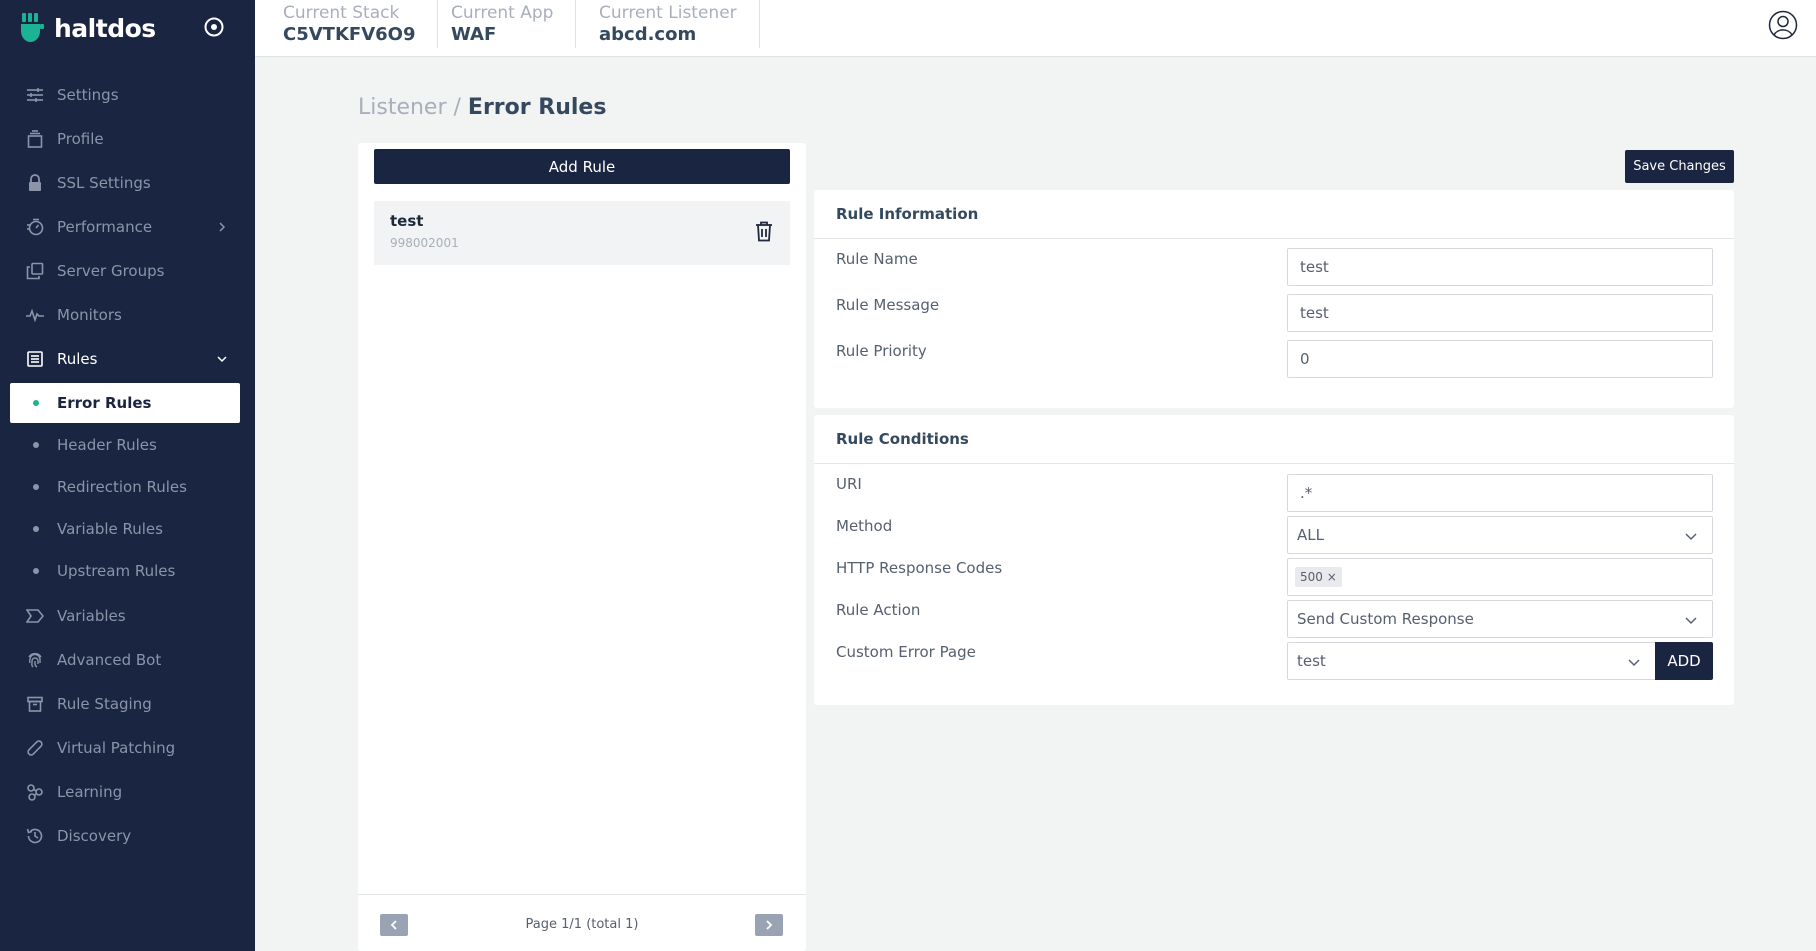 The width and height of the screenshot is (1816, 951). What do you see at coordinates (1471, 661) in the screenshot?
I see `custom-error-page-select: test` at bounding box center [1471, 661].